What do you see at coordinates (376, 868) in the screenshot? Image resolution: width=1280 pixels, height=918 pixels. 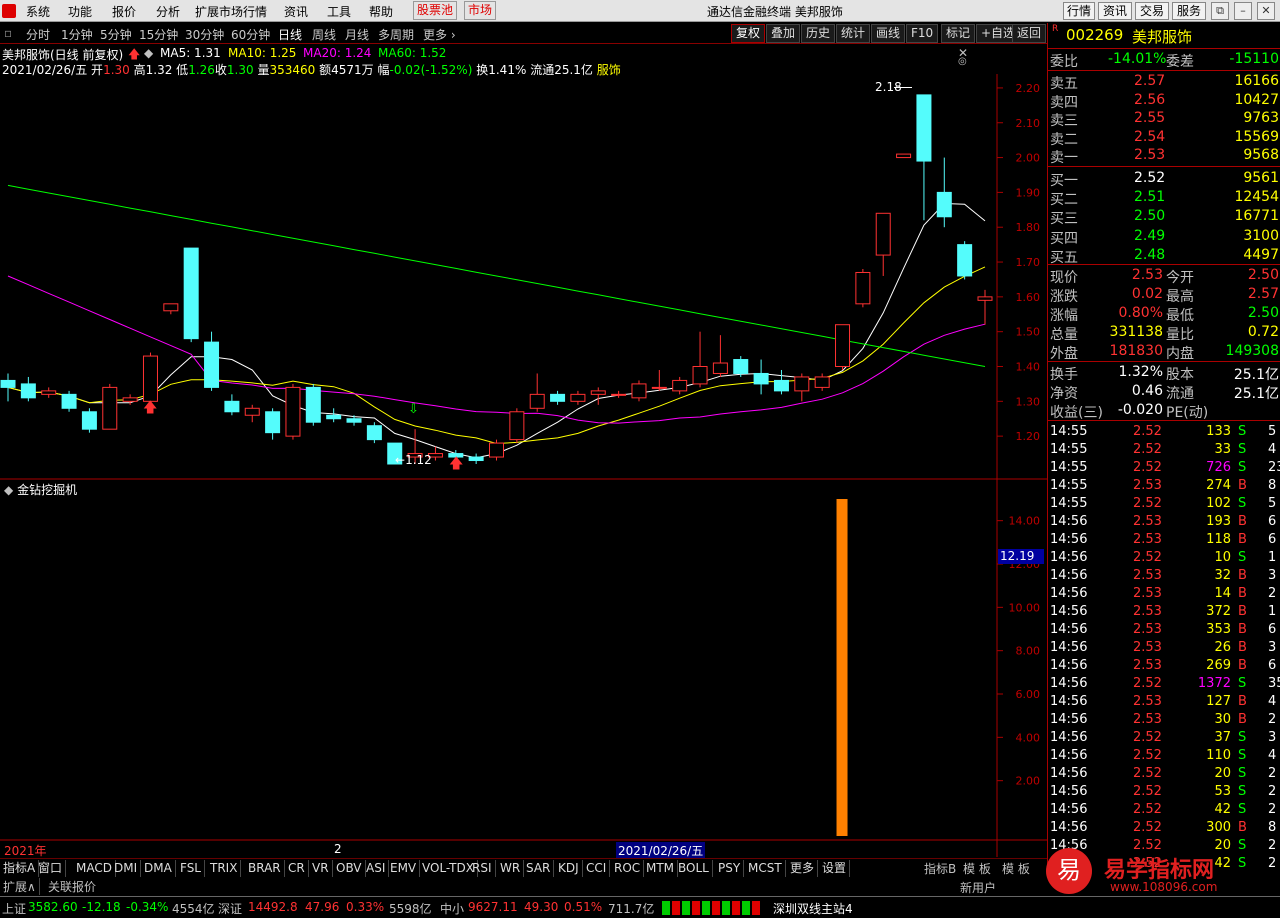 I see `indicator-tab-11: ASI` at bounding box center [376, 868].